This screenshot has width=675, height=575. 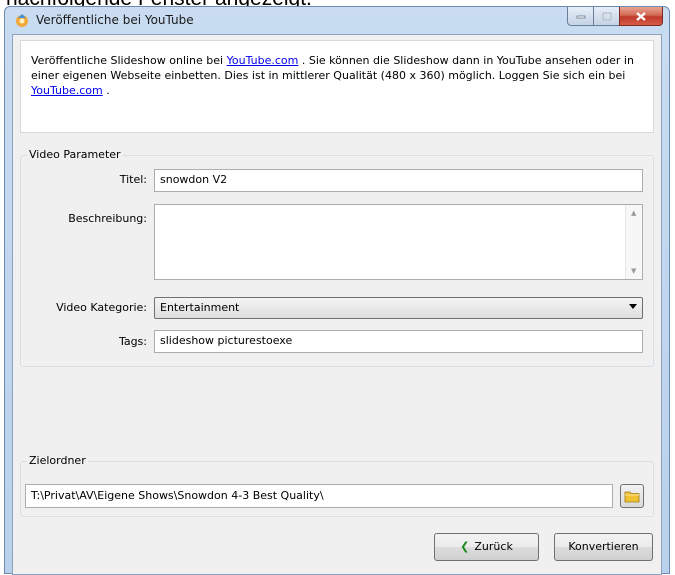 I want to click on category-select: Entertainment, so click(x=398, y=308).